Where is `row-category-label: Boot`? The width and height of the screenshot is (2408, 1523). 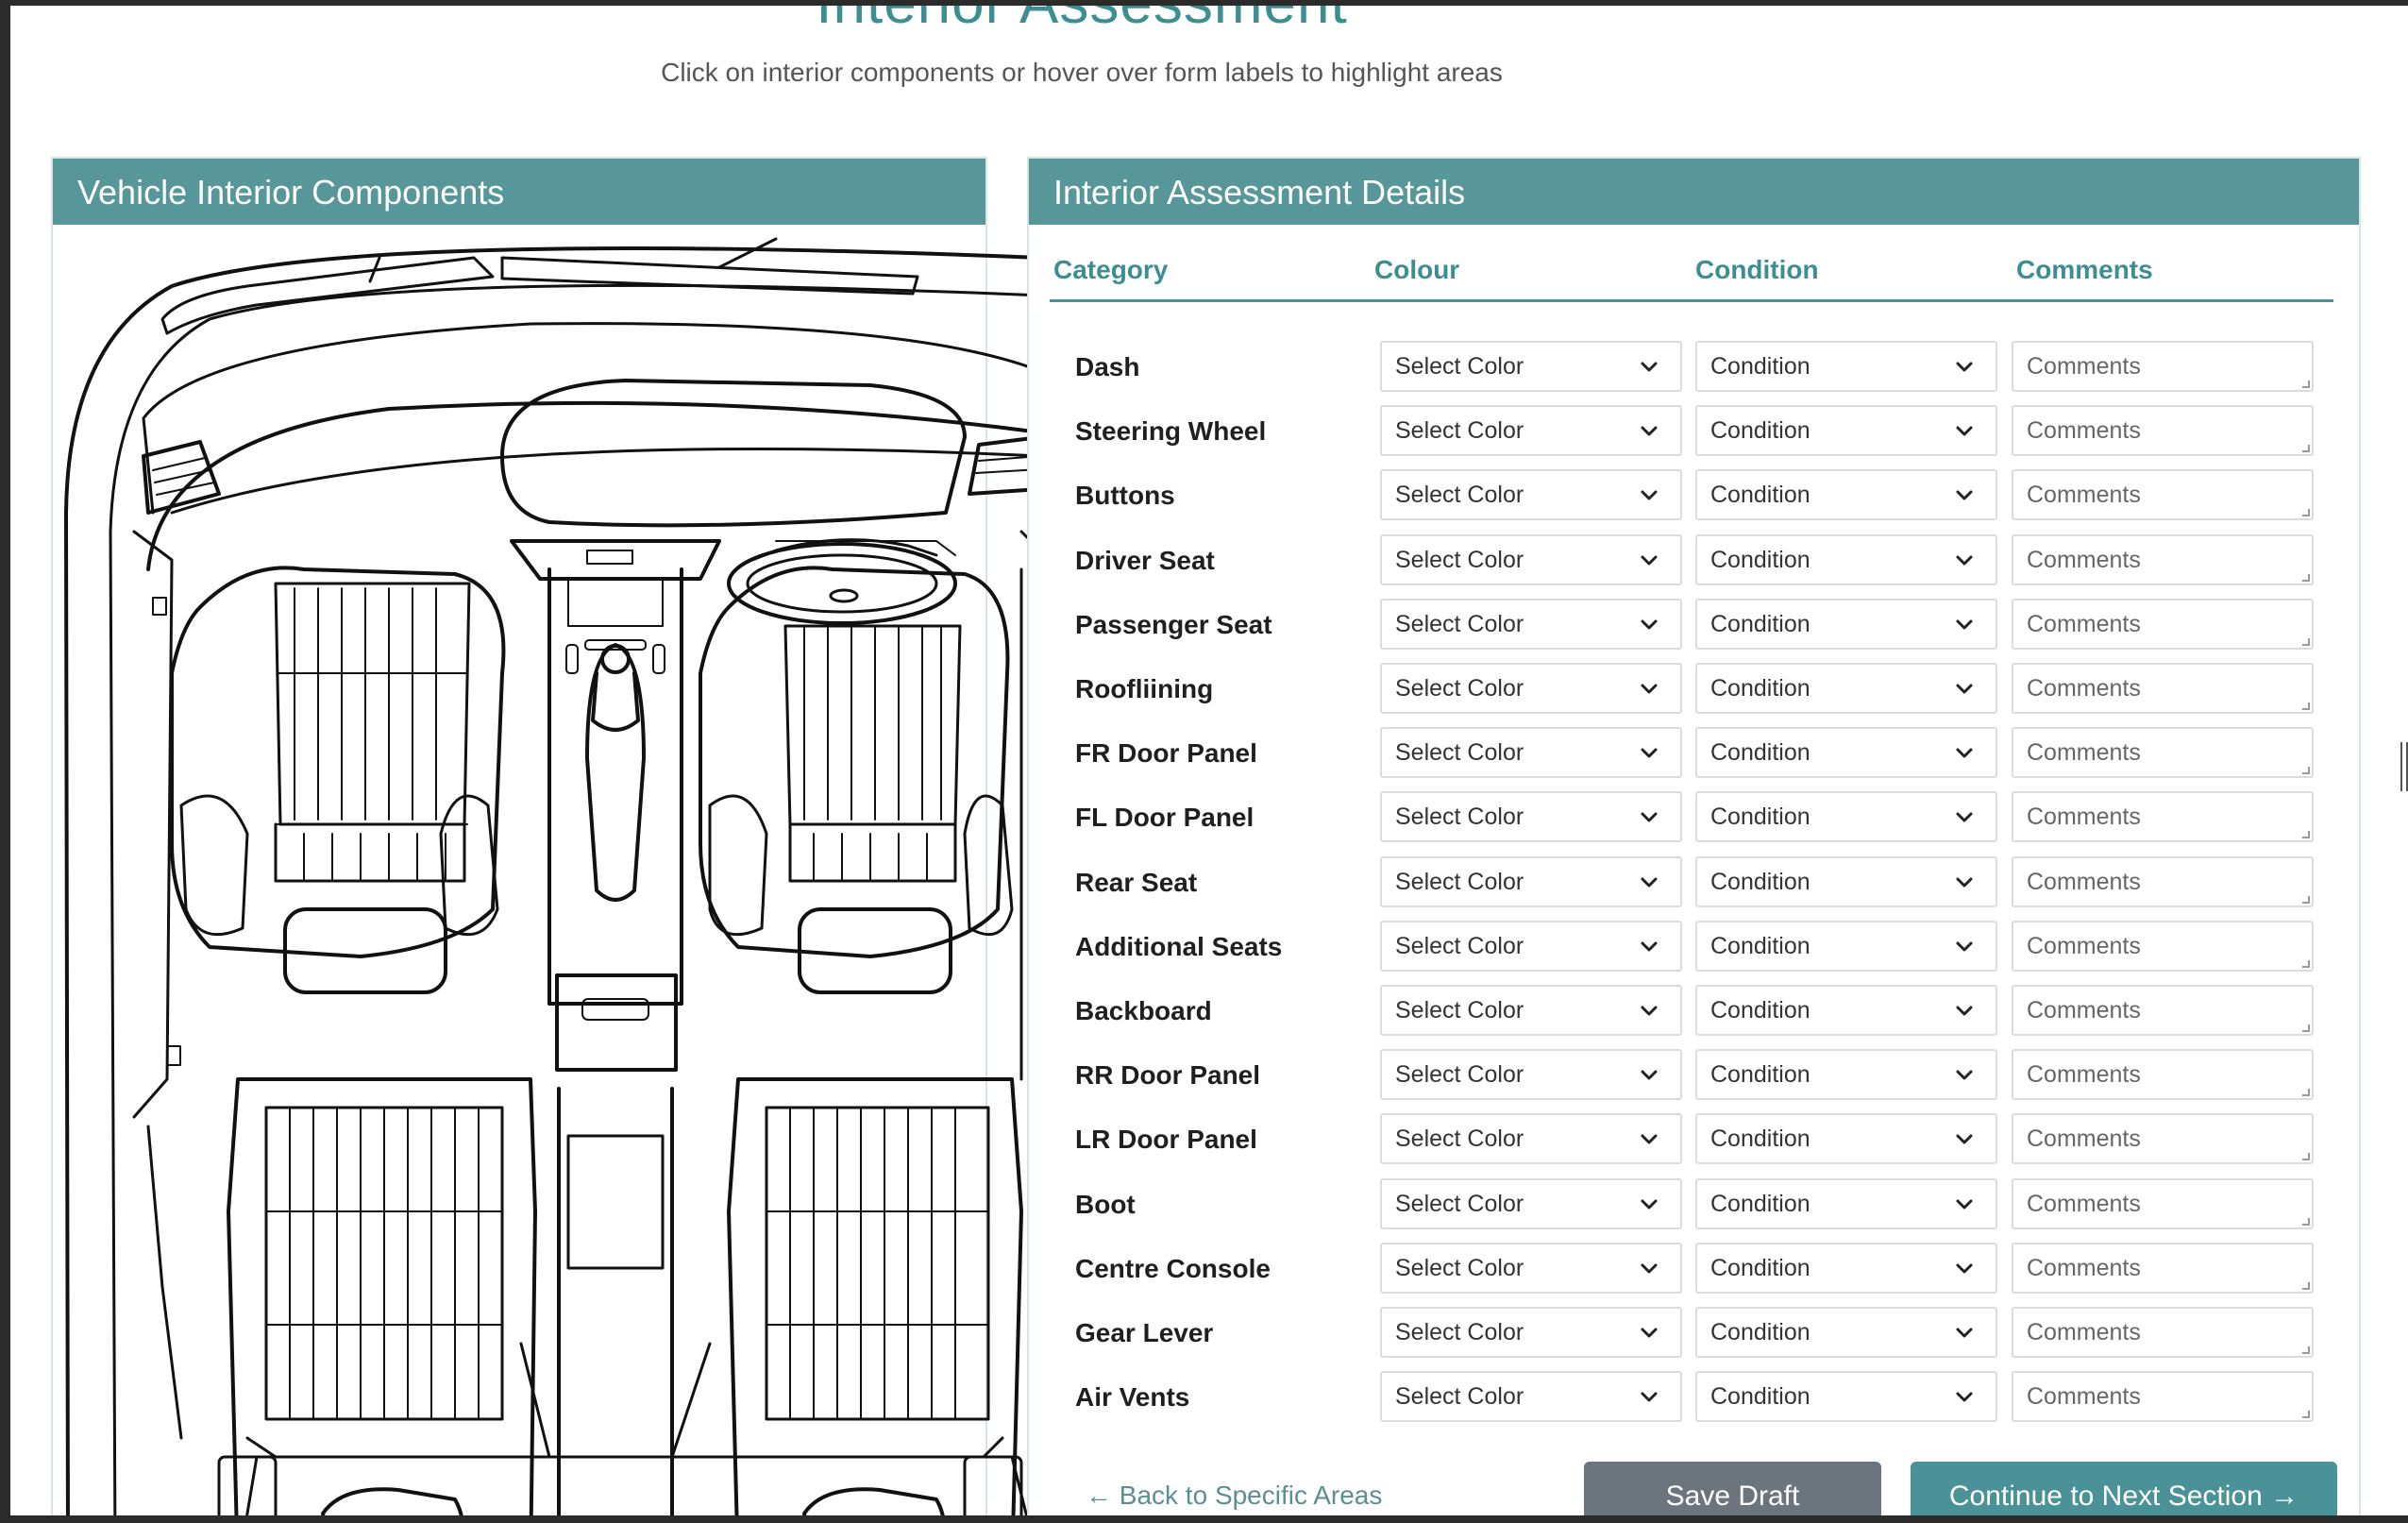 row-category-label: Boot is located at coordinates (1105, 1204).